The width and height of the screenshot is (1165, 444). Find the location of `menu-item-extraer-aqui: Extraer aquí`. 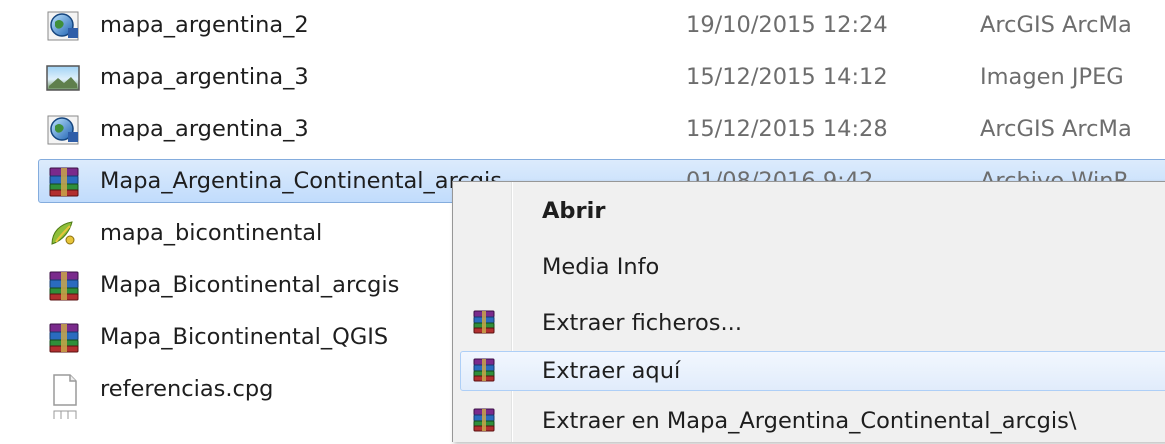

menu-item-extraer-aqui: Extraer aquí is located at coordinates (810, 372).